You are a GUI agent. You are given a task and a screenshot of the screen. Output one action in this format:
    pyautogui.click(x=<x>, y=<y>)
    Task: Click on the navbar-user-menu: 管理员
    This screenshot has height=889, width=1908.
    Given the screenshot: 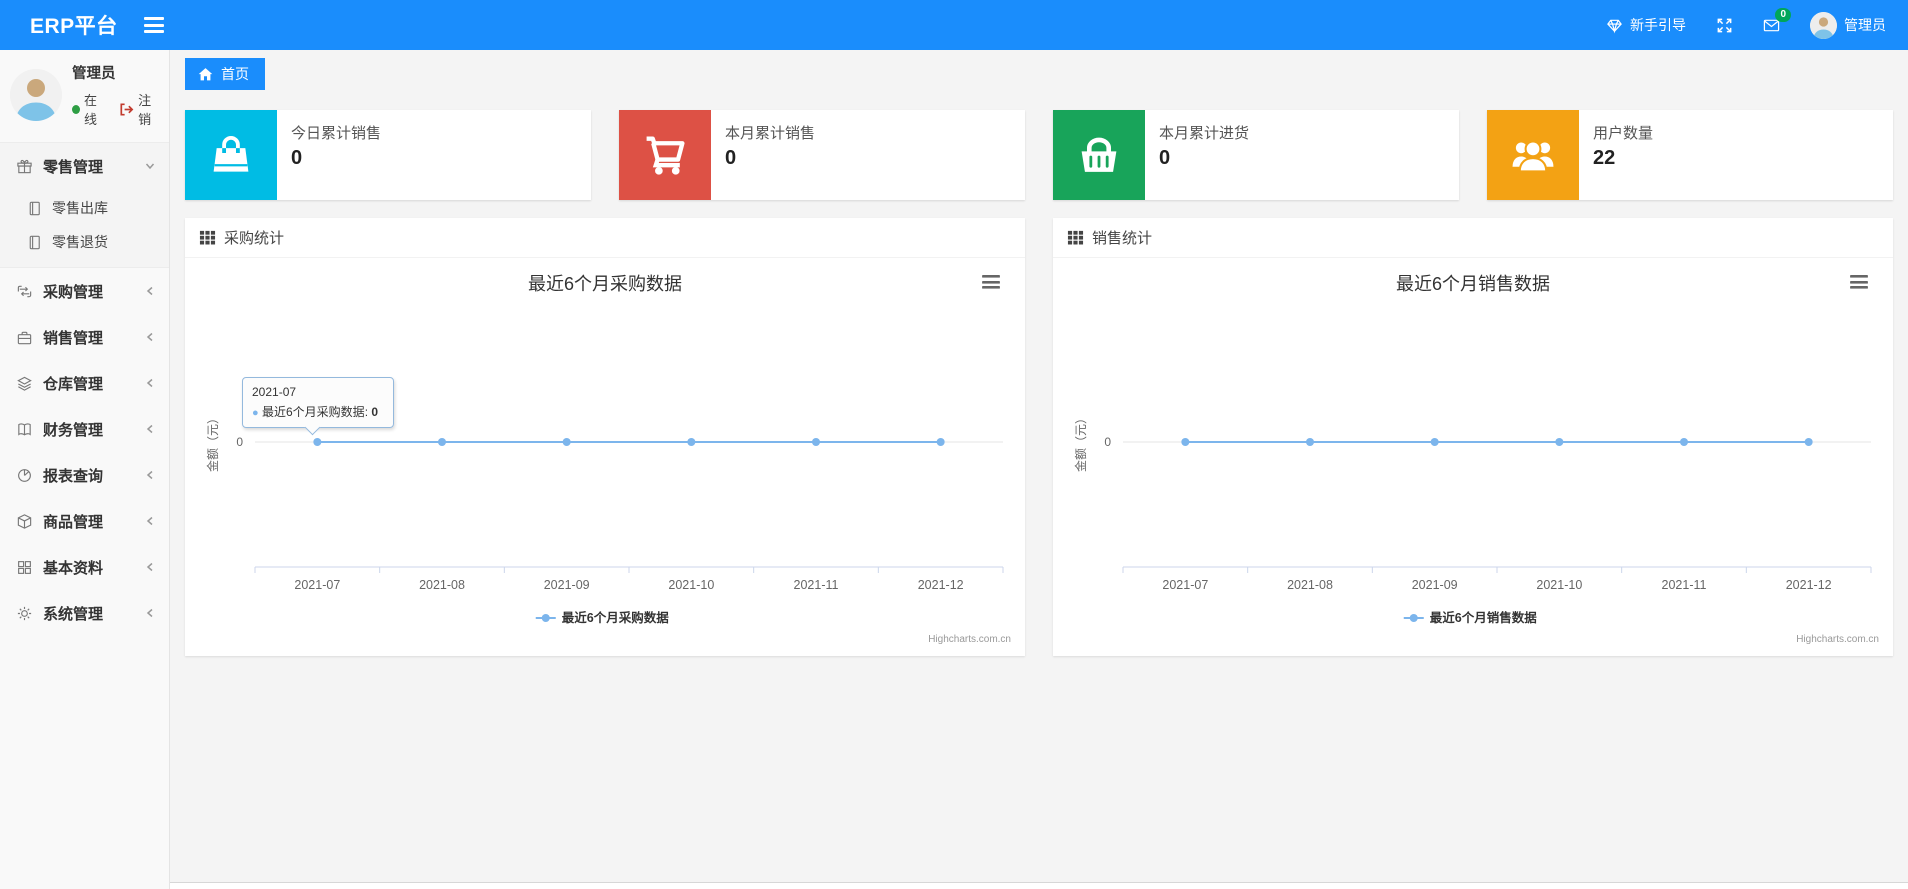 What is the action you would take?
    pyautogui.click(x=1848, y=25)
    